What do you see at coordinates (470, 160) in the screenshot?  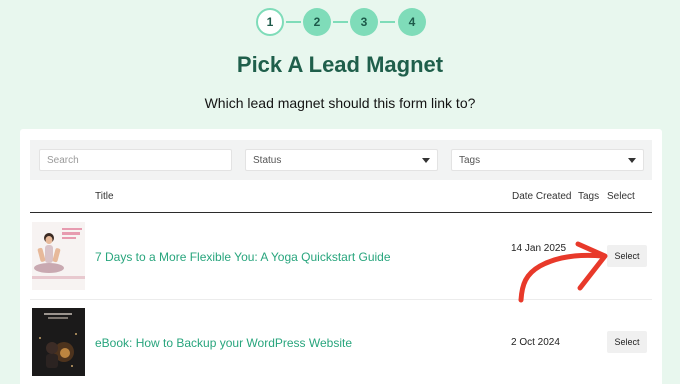 I see `tags-select-label: Tags` at bounding box center [470, 160].